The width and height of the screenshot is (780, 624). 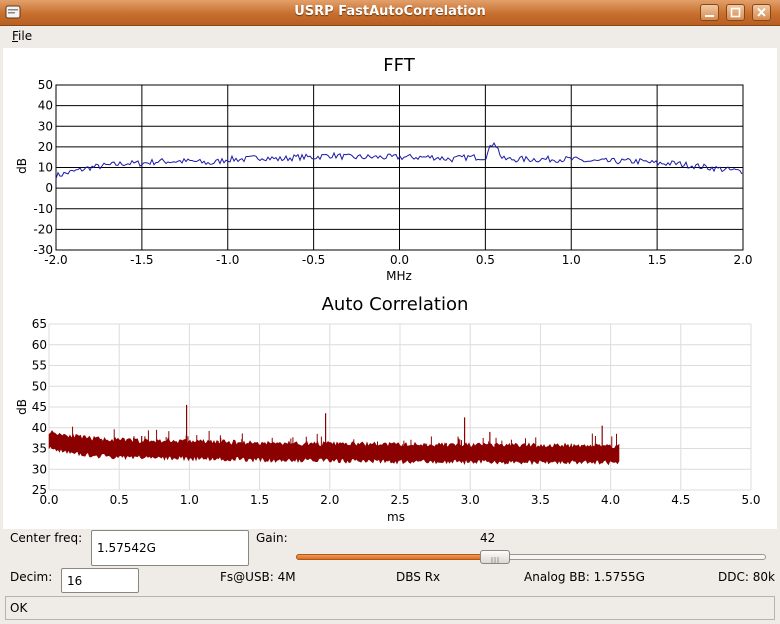 I want to click on dbs-rx-label: DBS Rx, so click(x=418, y=577).